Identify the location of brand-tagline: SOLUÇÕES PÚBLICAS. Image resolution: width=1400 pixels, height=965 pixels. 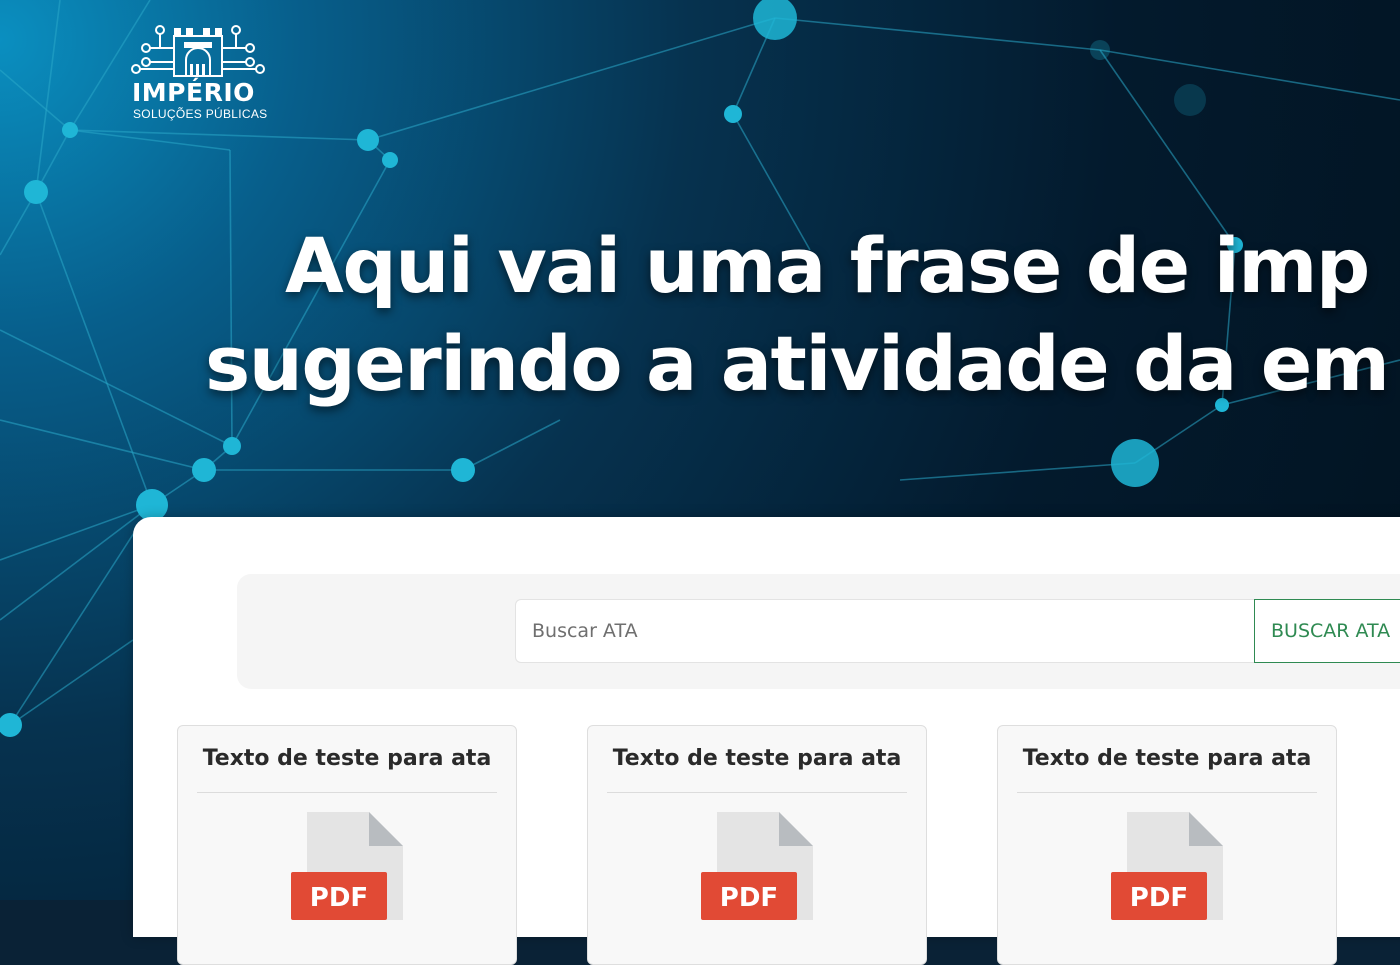
(200, 114).